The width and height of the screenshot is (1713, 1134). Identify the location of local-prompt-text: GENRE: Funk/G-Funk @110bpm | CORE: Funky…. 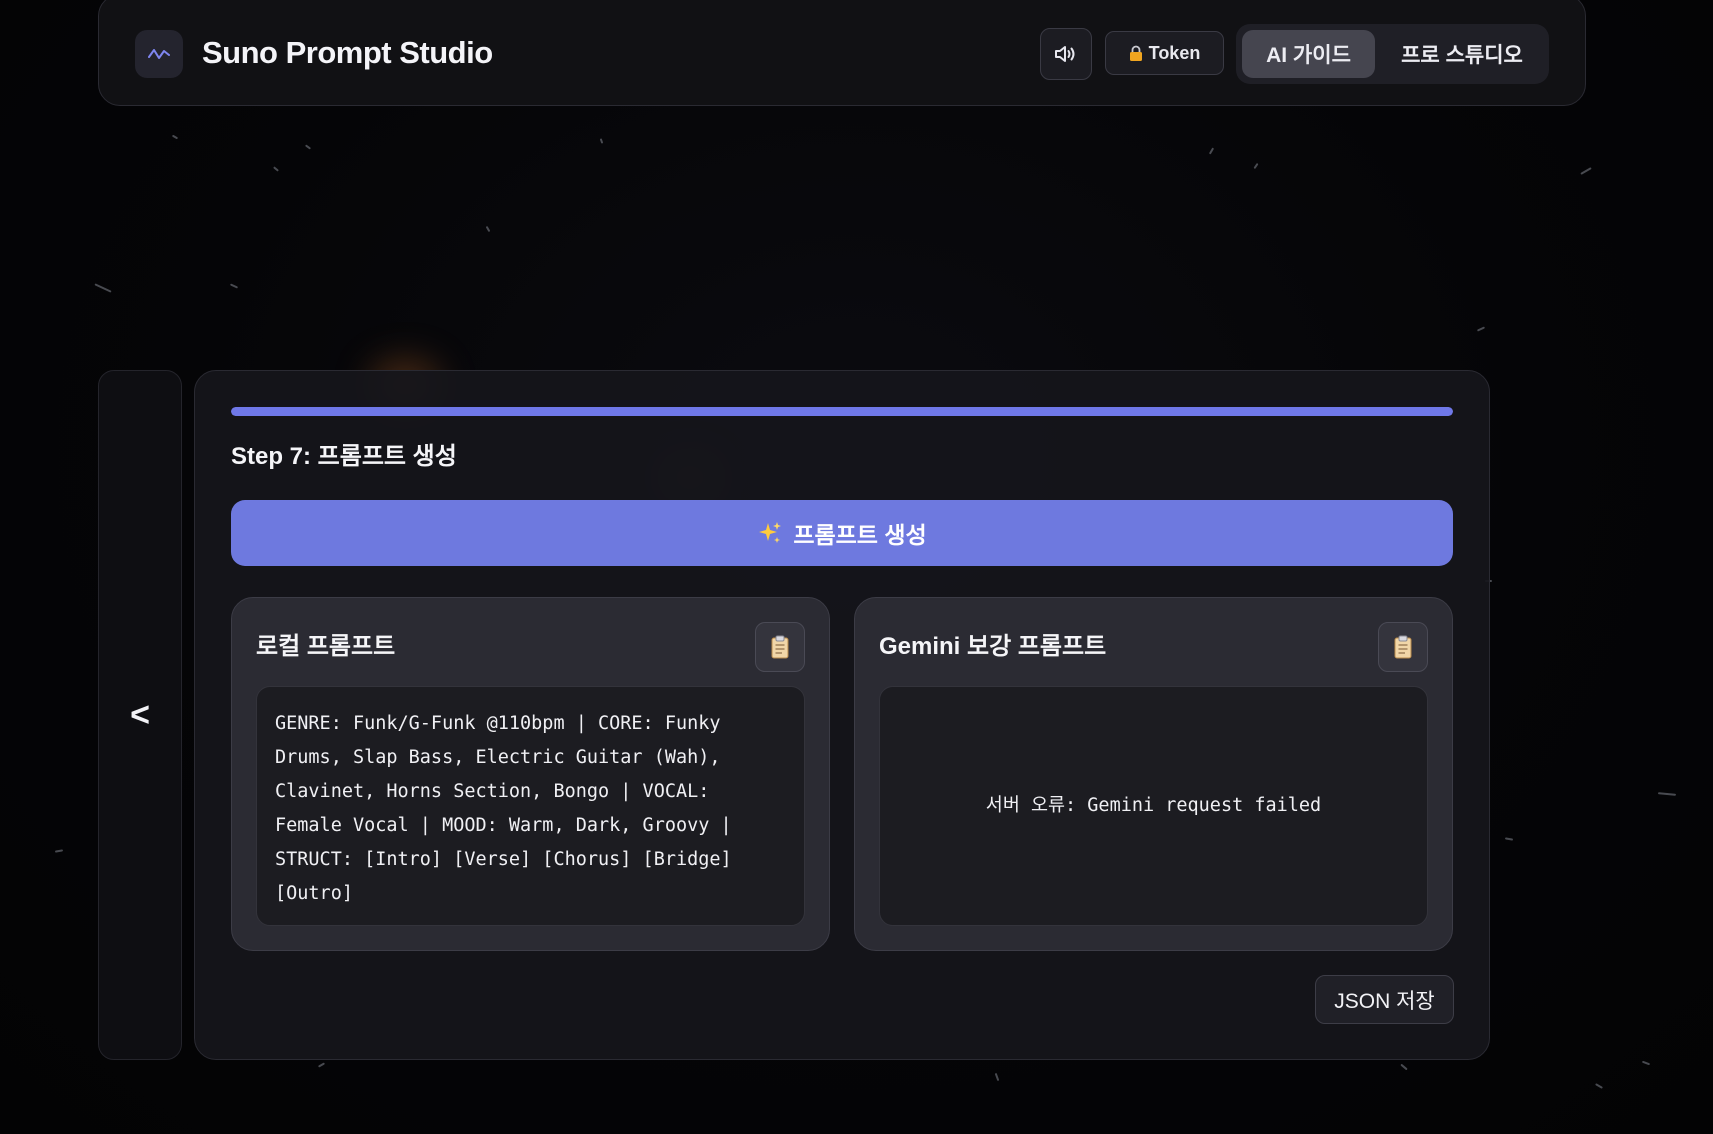
(530, 806).